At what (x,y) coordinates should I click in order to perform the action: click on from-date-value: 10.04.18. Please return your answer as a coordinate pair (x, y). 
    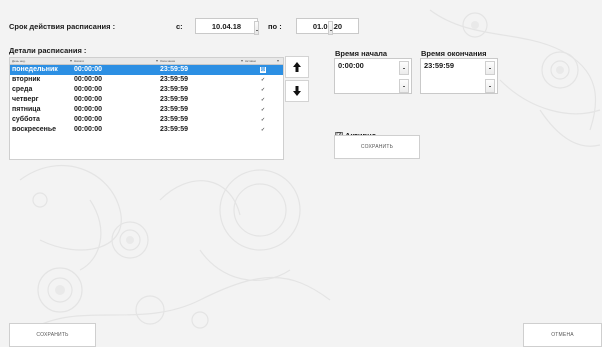
    Looking at the image, I should click on (226, 26).